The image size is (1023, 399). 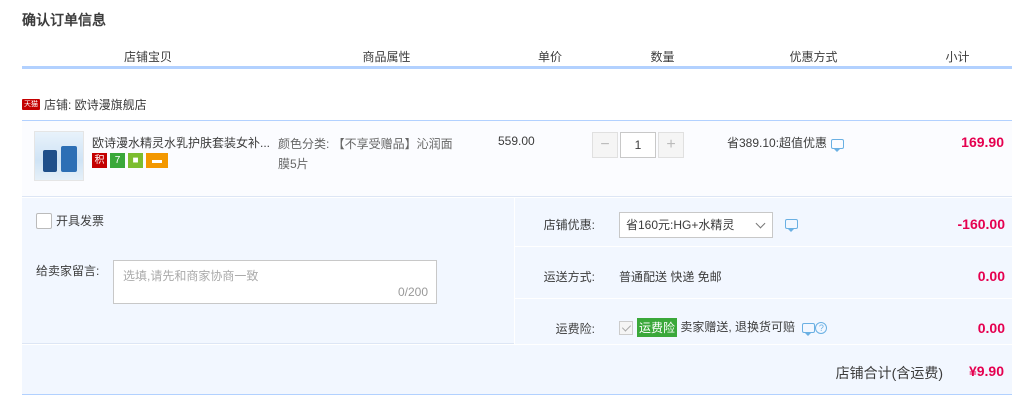 What do you see at coordinates (191, 276) in the screenshot?
I see `message-placeholder: 选填,请先和商家协商一致` at bounding box center [191, 276].